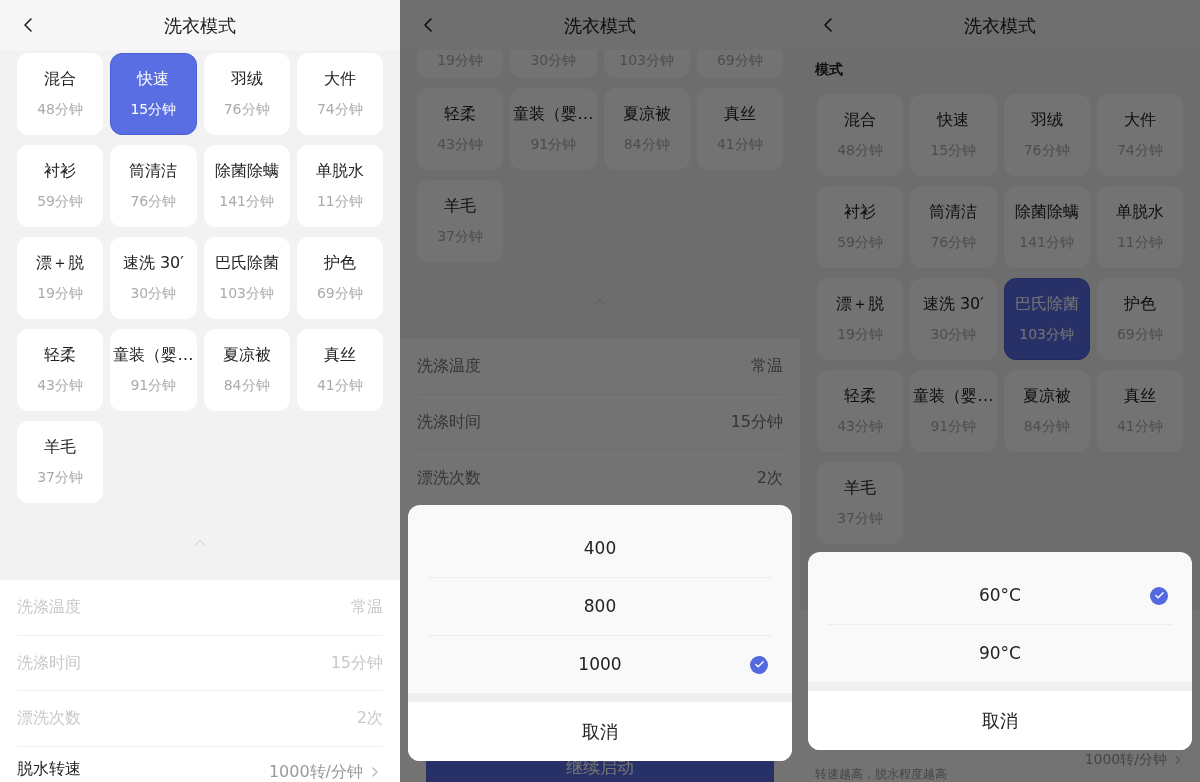 Image resolution: width=1200 pixels, height=782 pixels. What do you see at coordinates (769, 477) in the screenshot?
I see `setting-value: 2次` at bounding box center [769, 477].